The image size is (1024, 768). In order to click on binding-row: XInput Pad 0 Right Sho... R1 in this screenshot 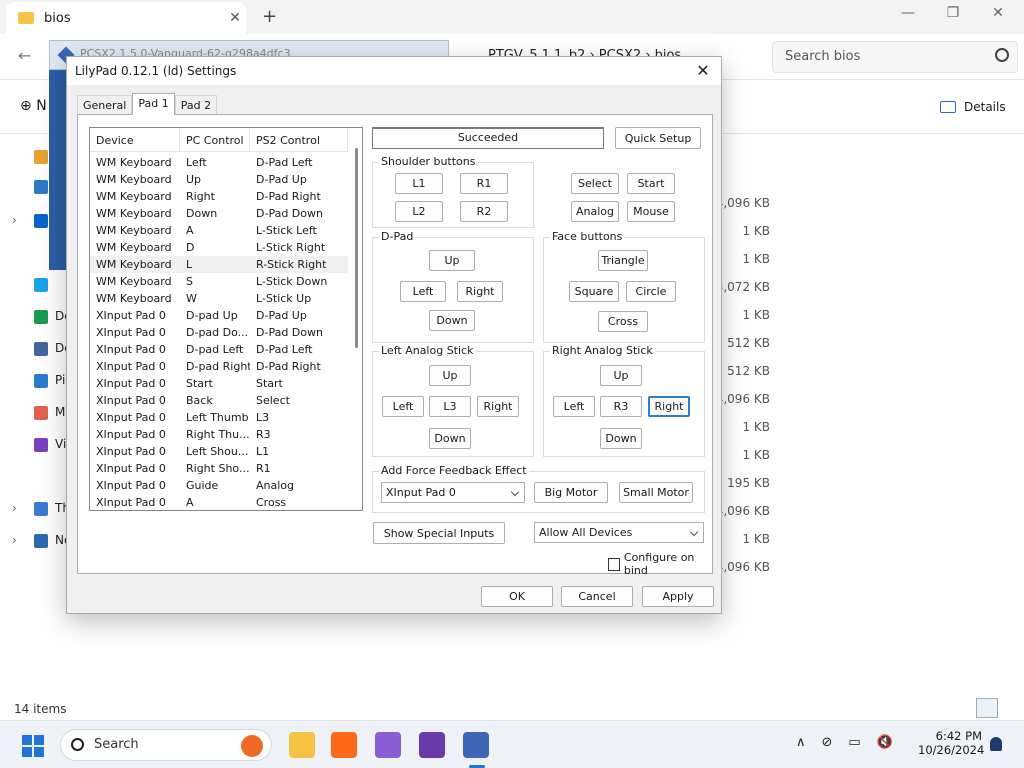, I will do `click(220, 468)`.